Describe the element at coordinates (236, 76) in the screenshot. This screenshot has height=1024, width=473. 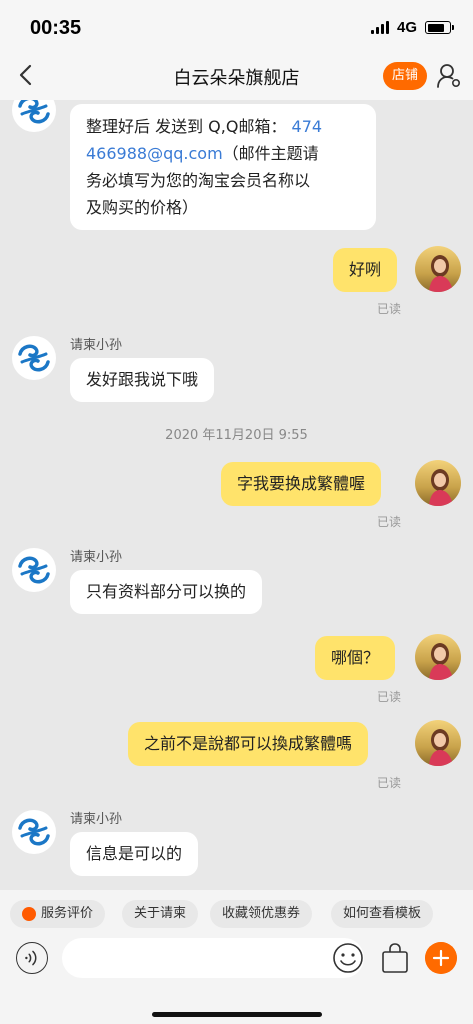
I see `nav-bar: 白云朵朵旗舰店 店铺` at that location.